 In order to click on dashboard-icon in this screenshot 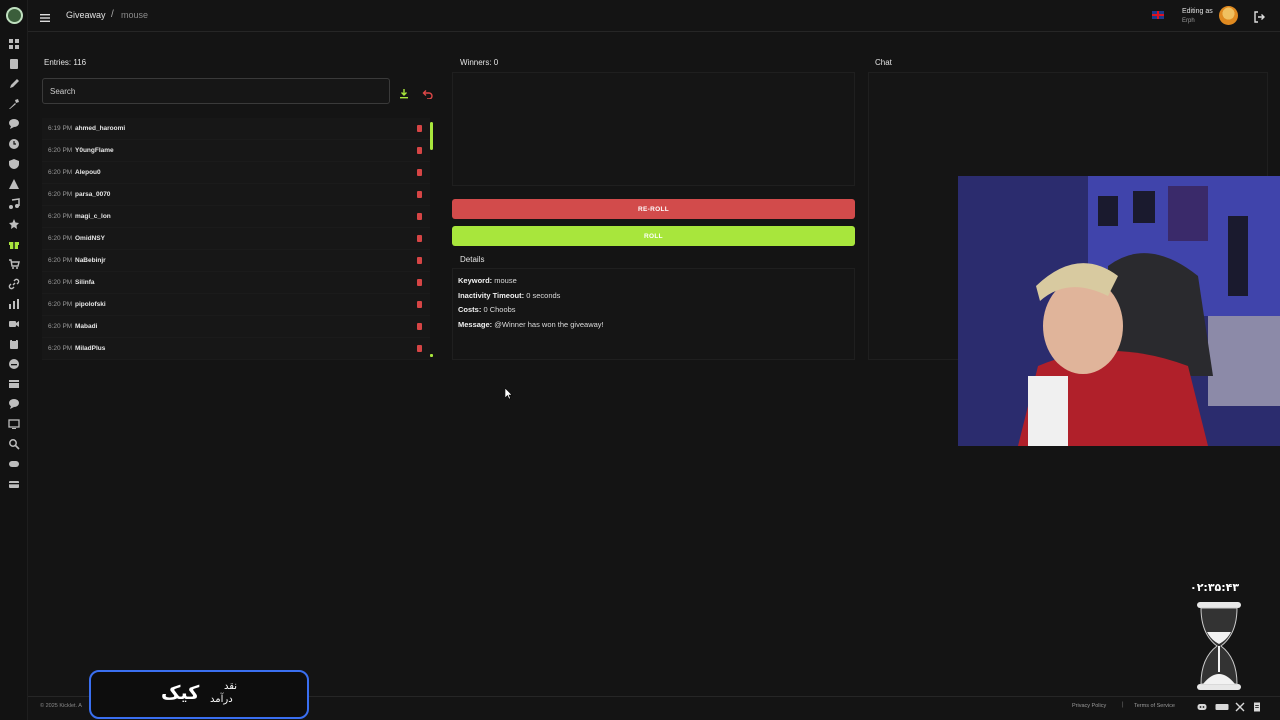, I will do `click(14, 44)`.